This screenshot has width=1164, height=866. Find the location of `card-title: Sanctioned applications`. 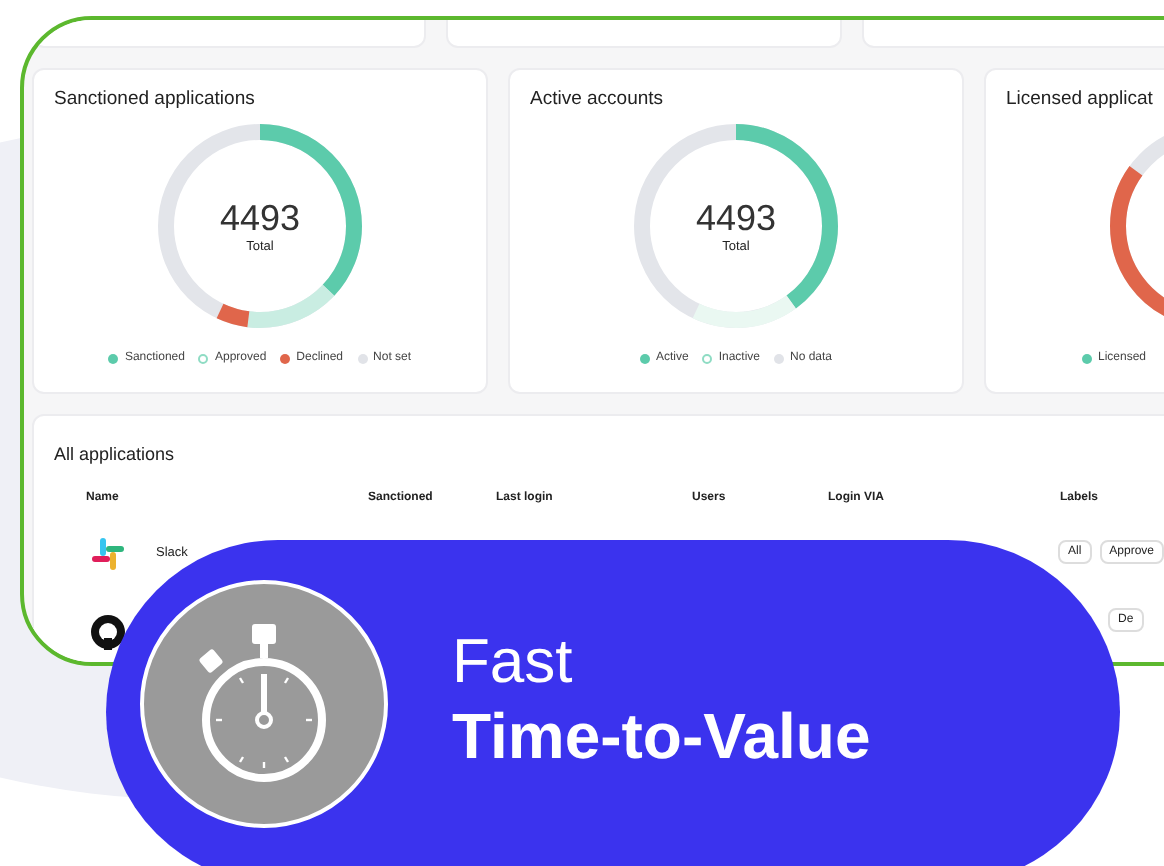

card-title: Sanctioned applications is located at coordinates (154, 99).